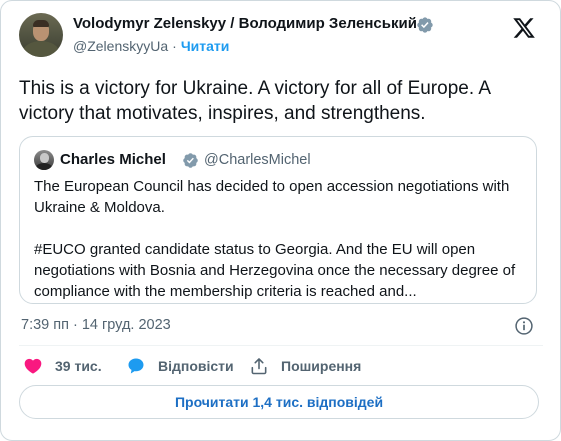  I want to click on tweet-timestamp: 7:39 пп · 14 груд. 2023, so click(96, 325).